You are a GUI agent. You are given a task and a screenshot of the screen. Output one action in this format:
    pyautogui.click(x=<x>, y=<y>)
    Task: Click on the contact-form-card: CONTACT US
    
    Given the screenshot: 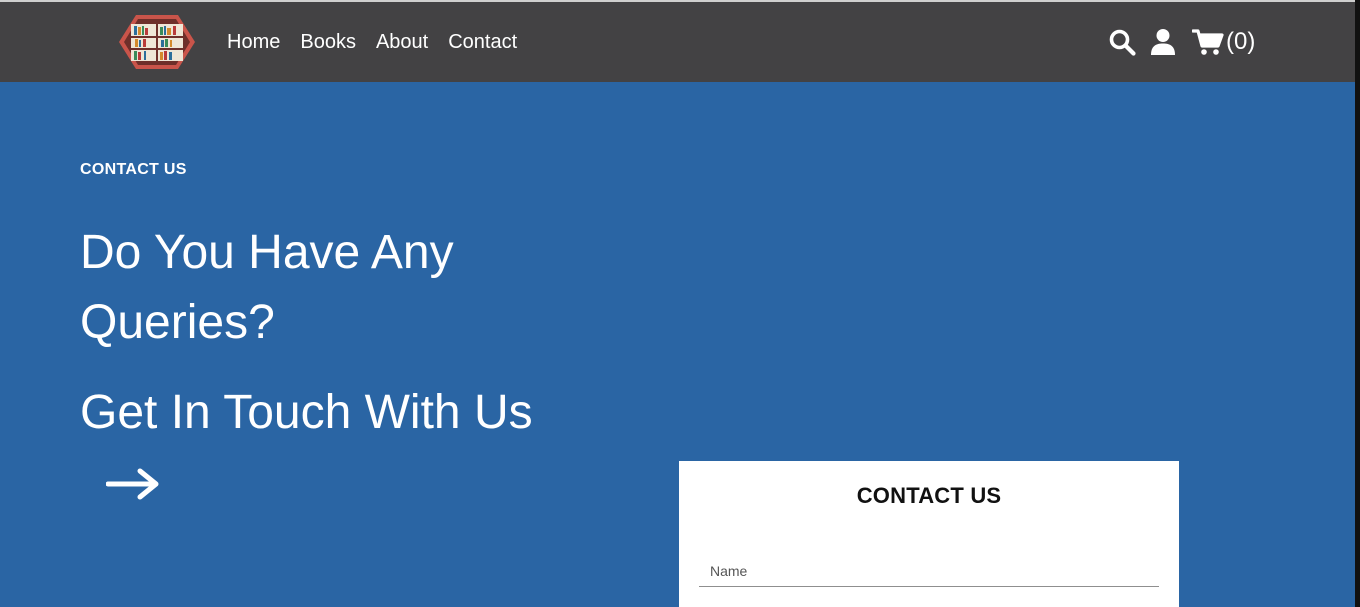 What is the action you would take?
    pyautogui.click(x=929, y=534)
    